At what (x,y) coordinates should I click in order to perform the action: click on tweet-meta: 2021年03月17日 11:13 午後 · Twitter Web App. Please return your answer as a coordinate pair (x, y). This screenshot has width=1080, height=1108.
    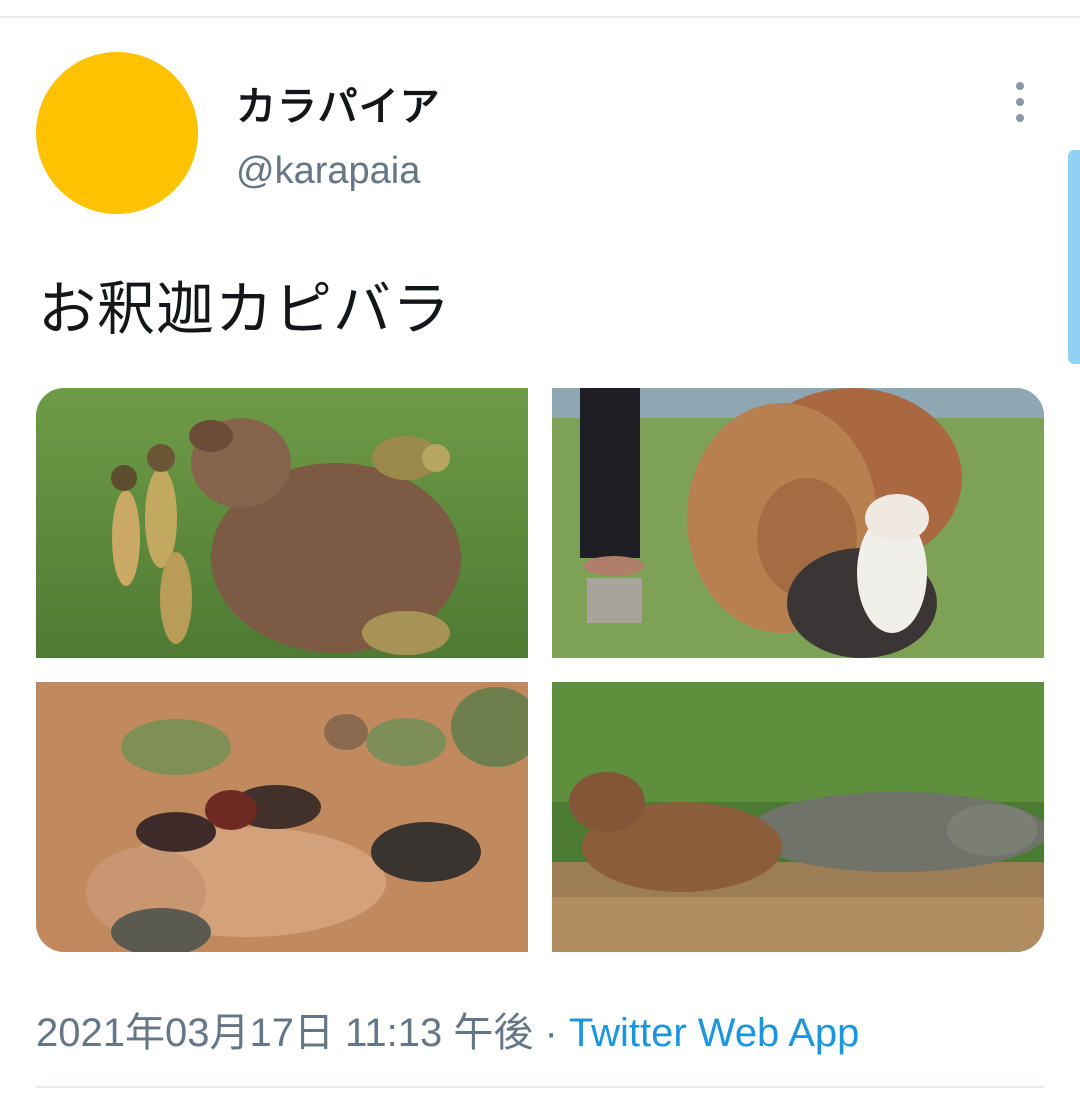
    Looking at the image, I should click on (447, 1029).